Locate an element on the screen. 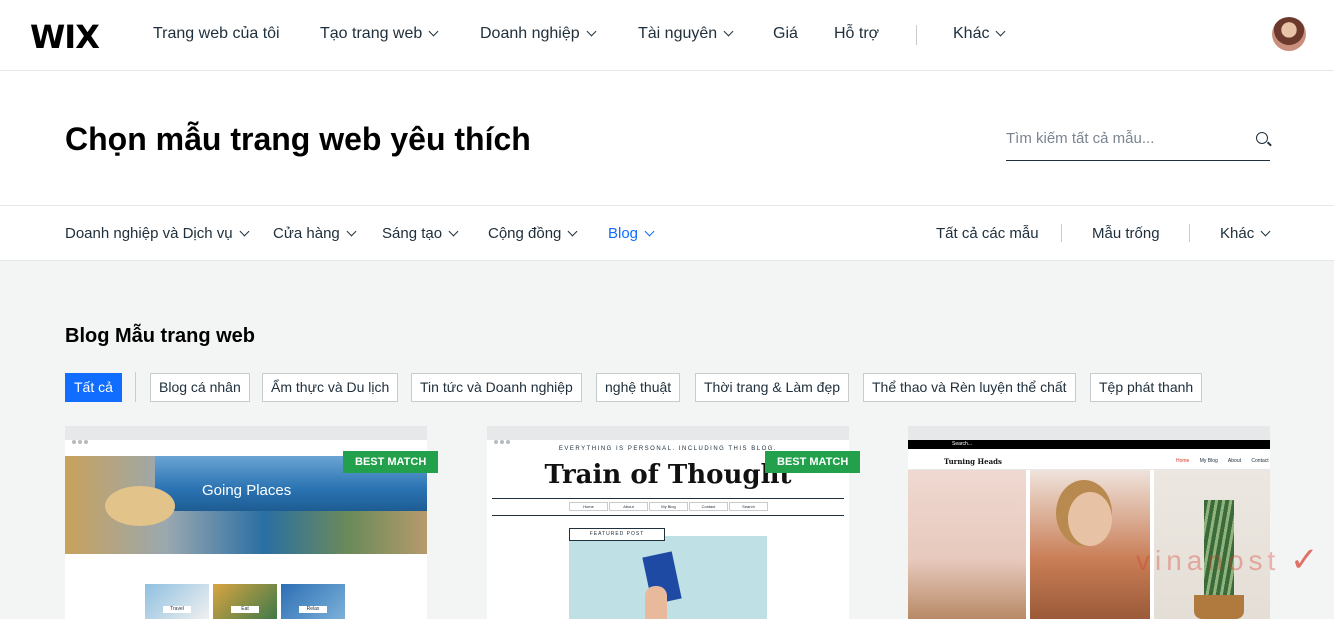 The image size is (1334, 619). link-label: Tất cả các mẫu is located at coordinates (987, 233).